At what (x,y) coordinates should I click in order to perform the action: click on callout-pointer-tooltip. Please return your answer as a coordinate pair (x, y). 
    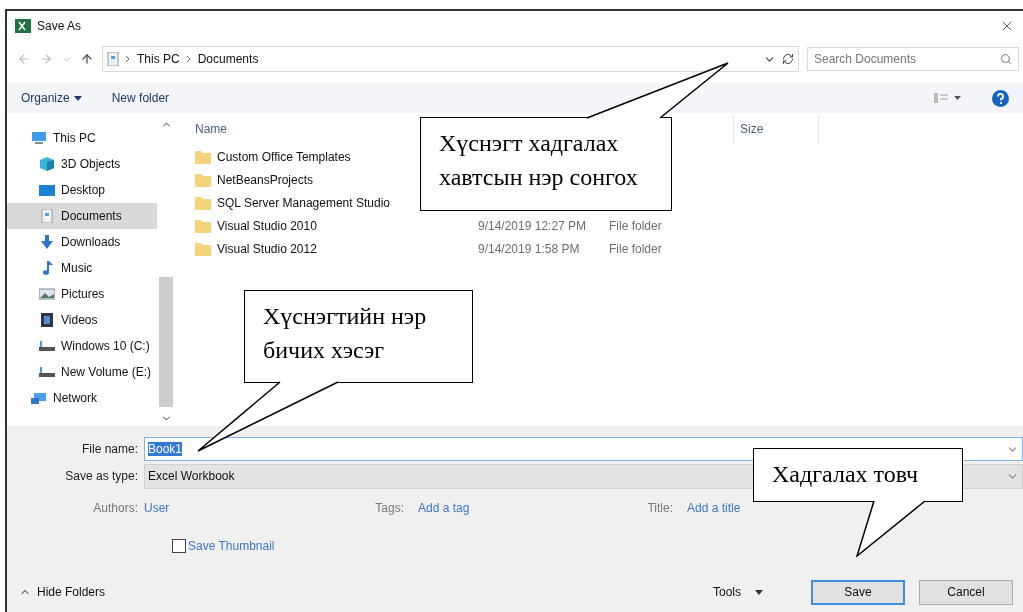
    Looking at the image, I should click on (891, 528).